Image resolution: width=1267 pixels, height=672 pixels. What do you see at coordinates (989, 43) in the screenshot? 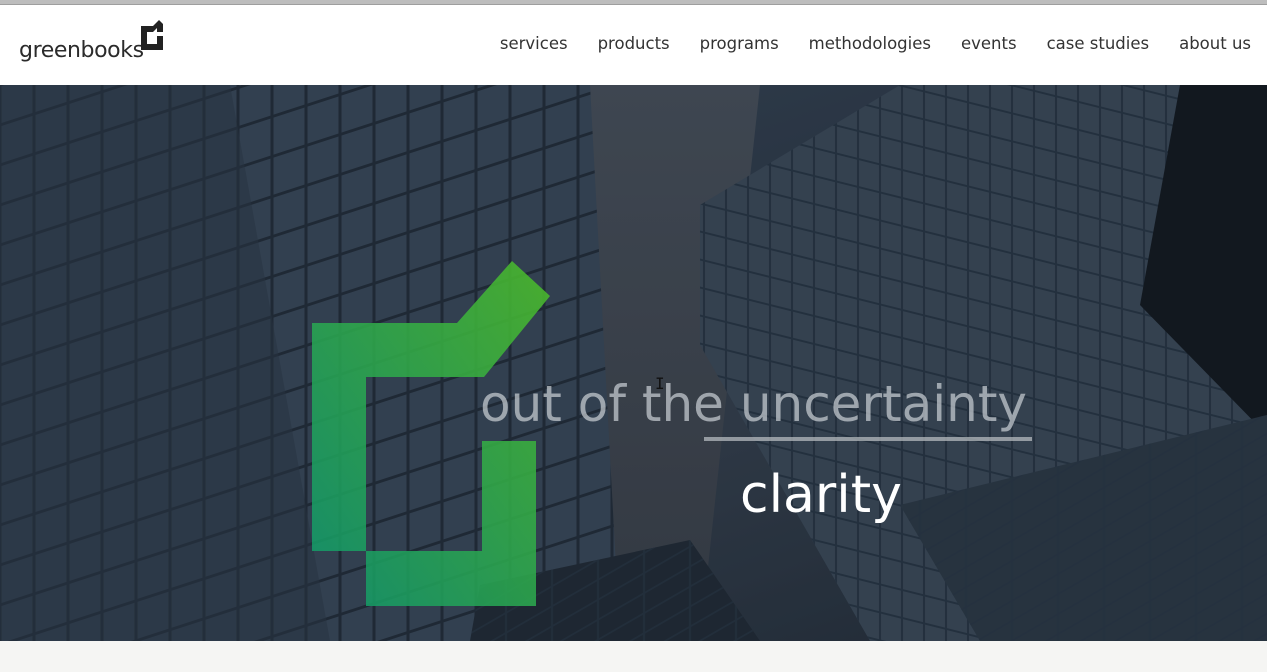
I see `nav-events: events` at bounding box center [989, 43].